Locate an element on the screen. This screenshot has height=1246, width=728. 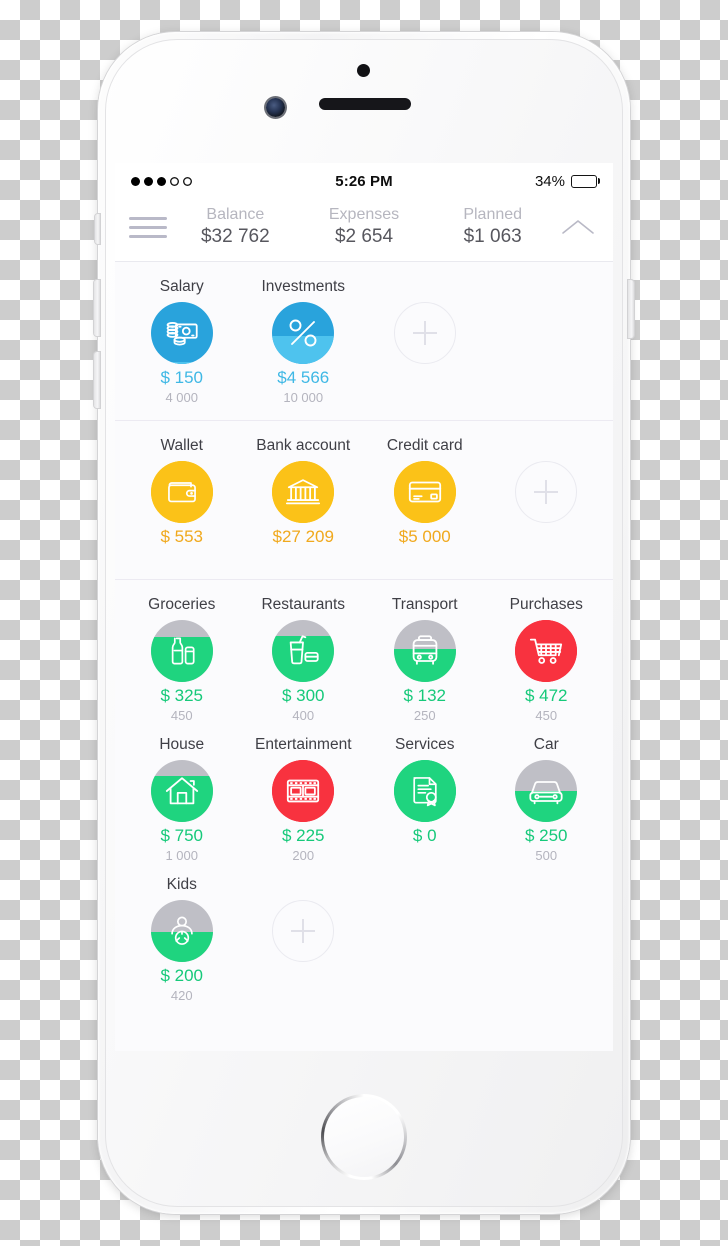
tile-label: Salary is located at coordinates (181, 286).